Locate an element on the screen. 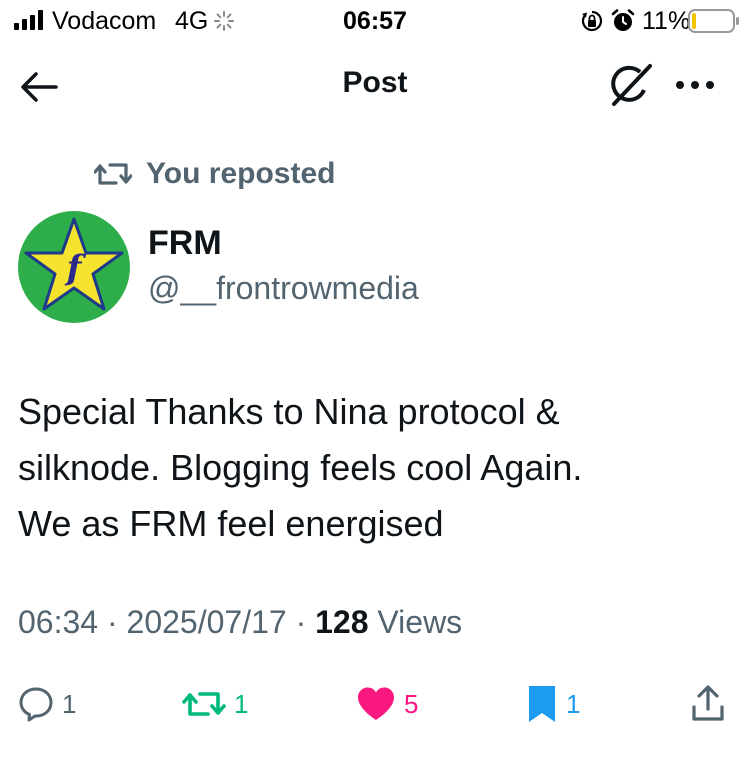 The width and height of the screenshot is (750, 769). share-button is located at coordinates (708, 704).